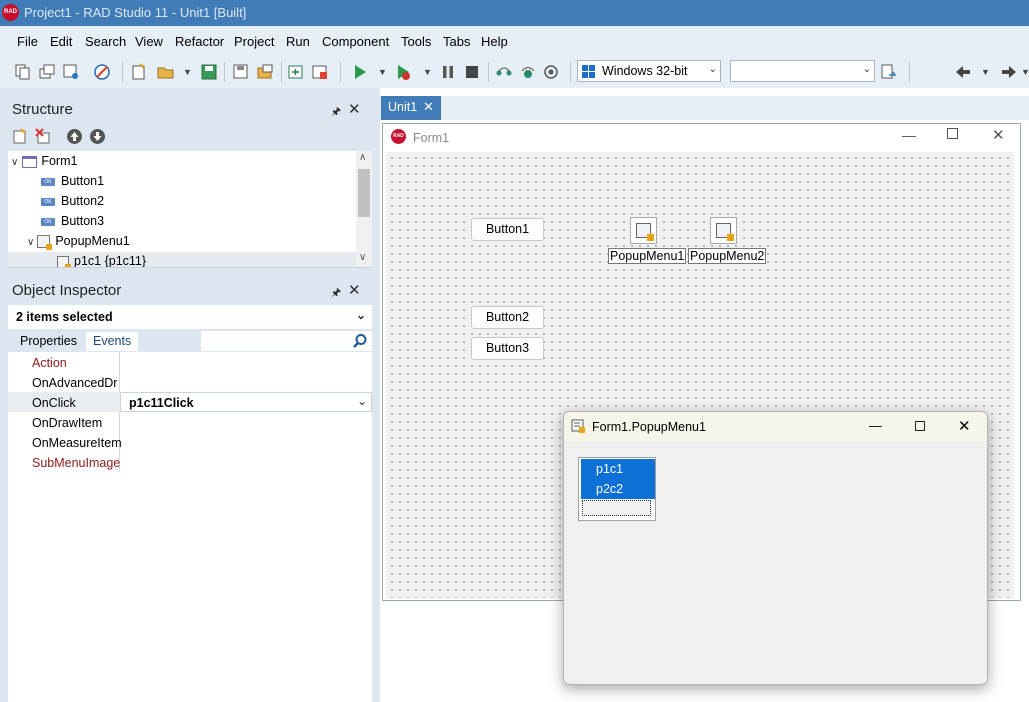  Describe the element at coordinates (416, 41) in the screenshot. I see `menu-tools: Tools` at that location.